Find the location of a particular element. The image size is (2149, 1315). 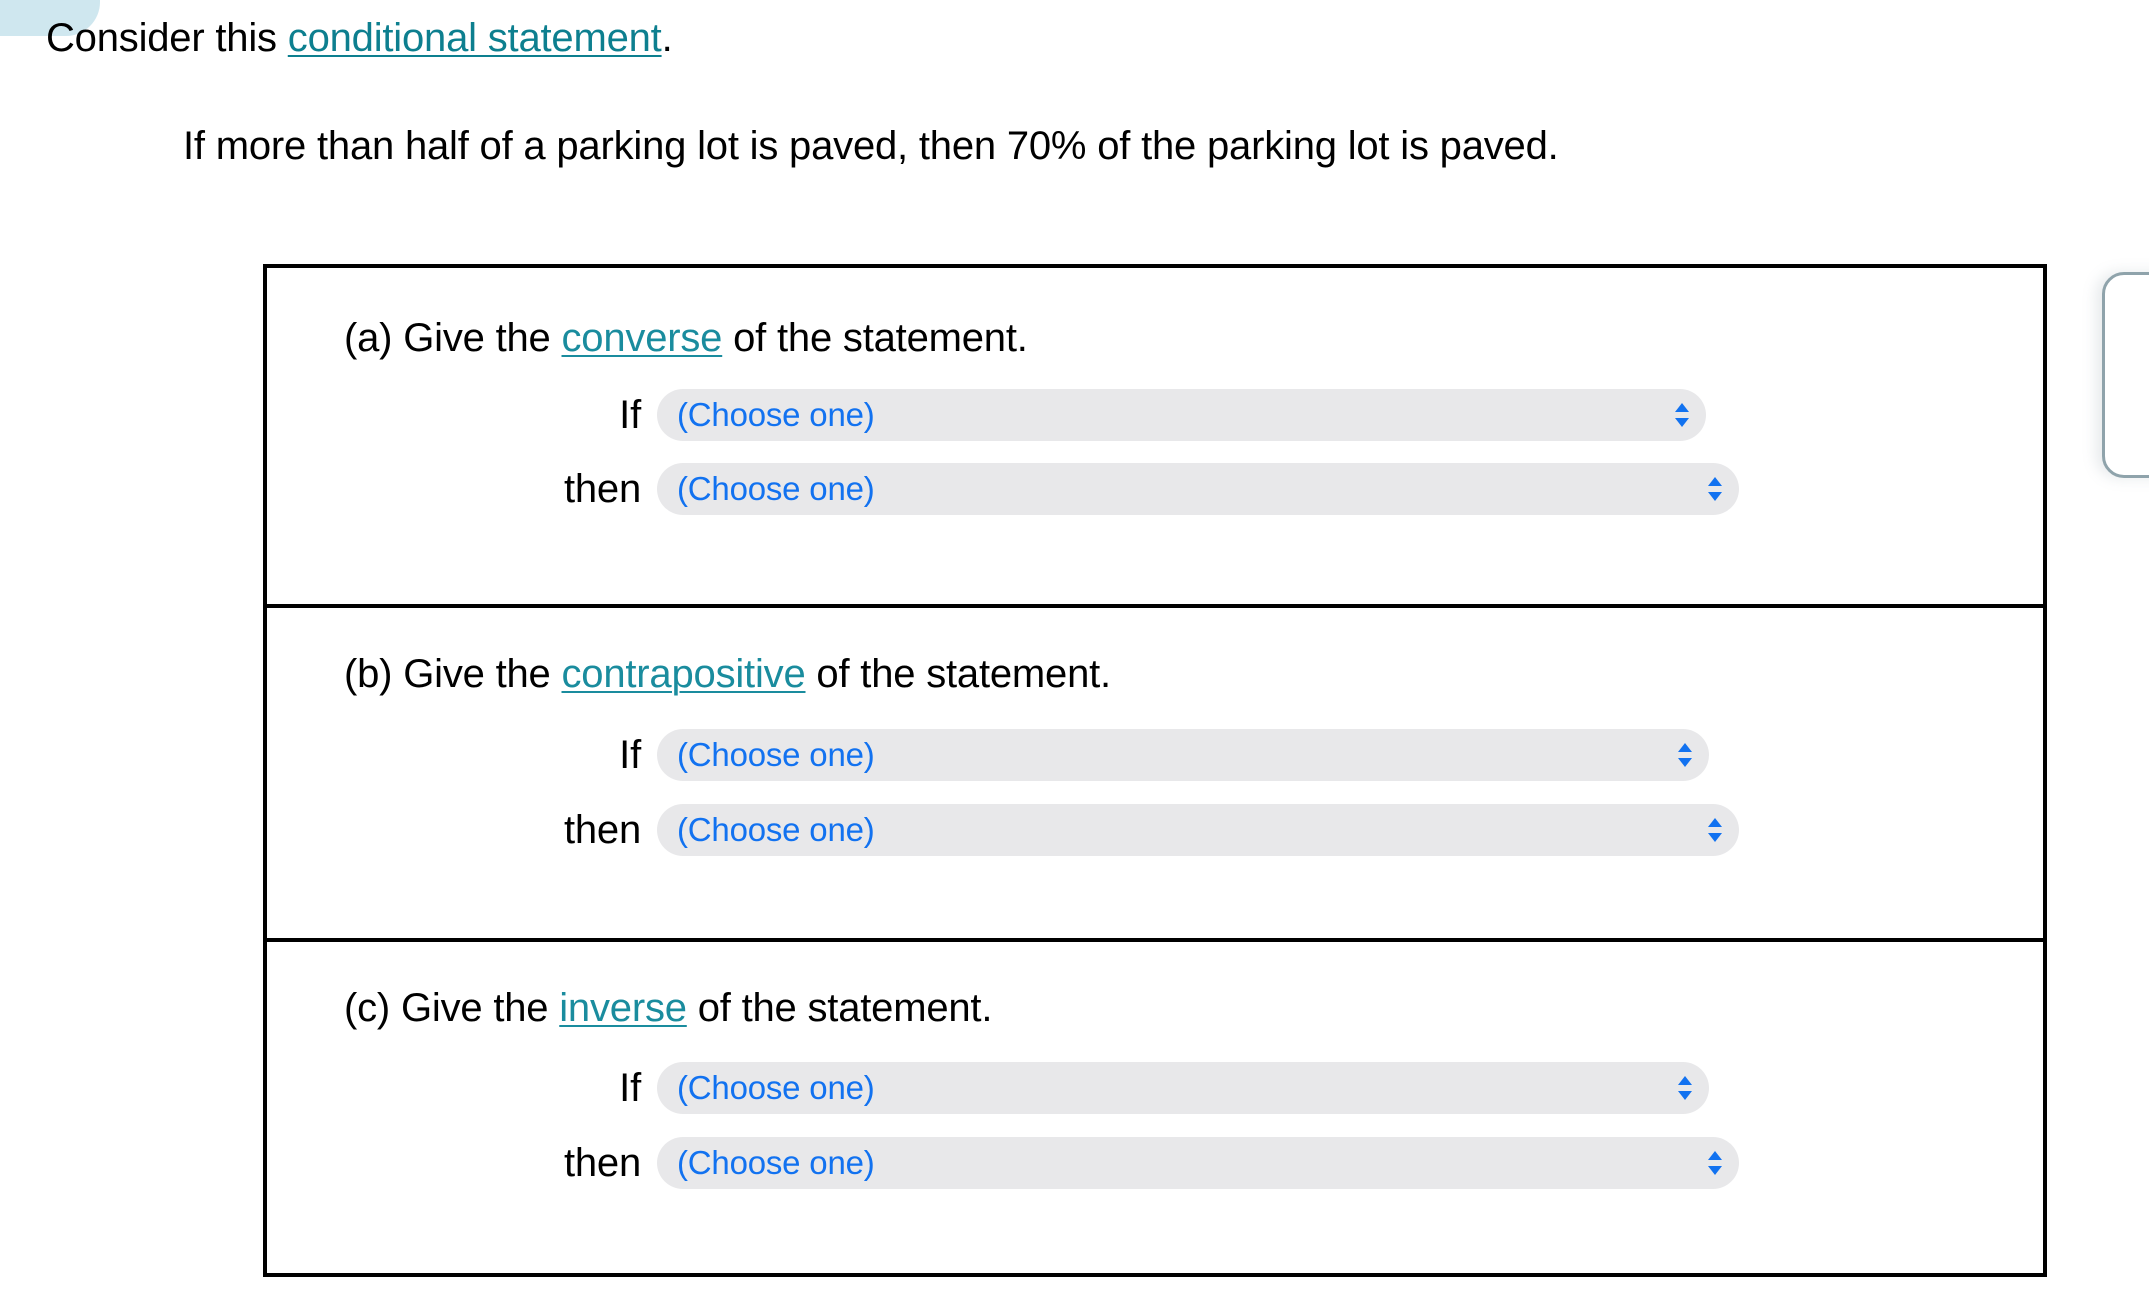

part-b-then-label: then is located at coordinates (602, 829).